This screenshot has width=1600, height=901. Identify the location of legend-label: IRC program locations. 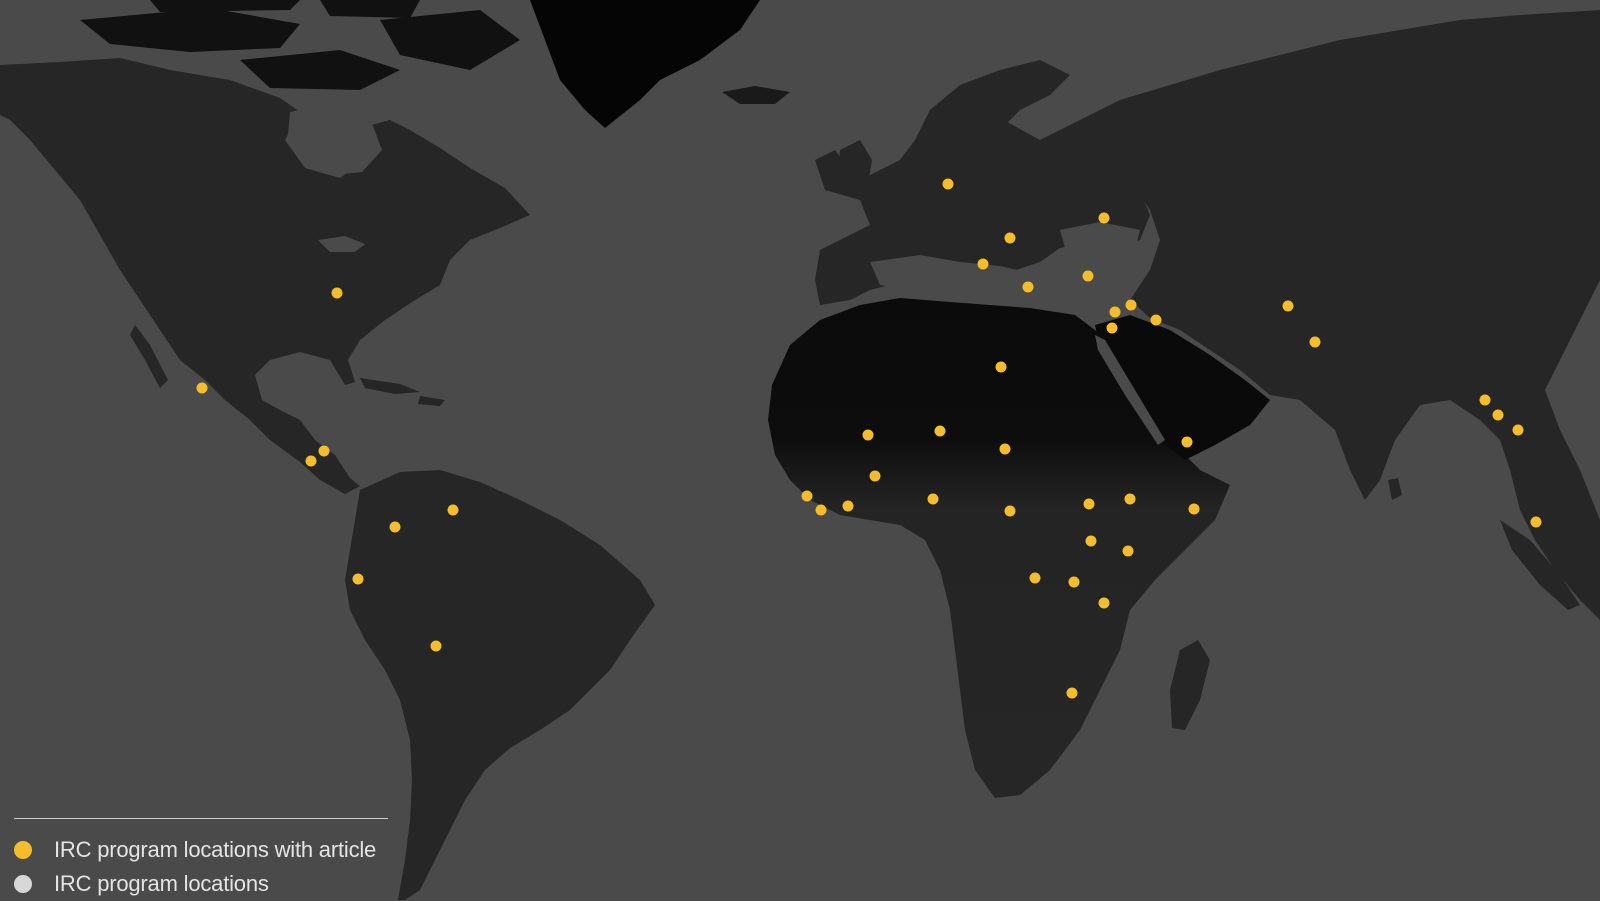
(161, 883).